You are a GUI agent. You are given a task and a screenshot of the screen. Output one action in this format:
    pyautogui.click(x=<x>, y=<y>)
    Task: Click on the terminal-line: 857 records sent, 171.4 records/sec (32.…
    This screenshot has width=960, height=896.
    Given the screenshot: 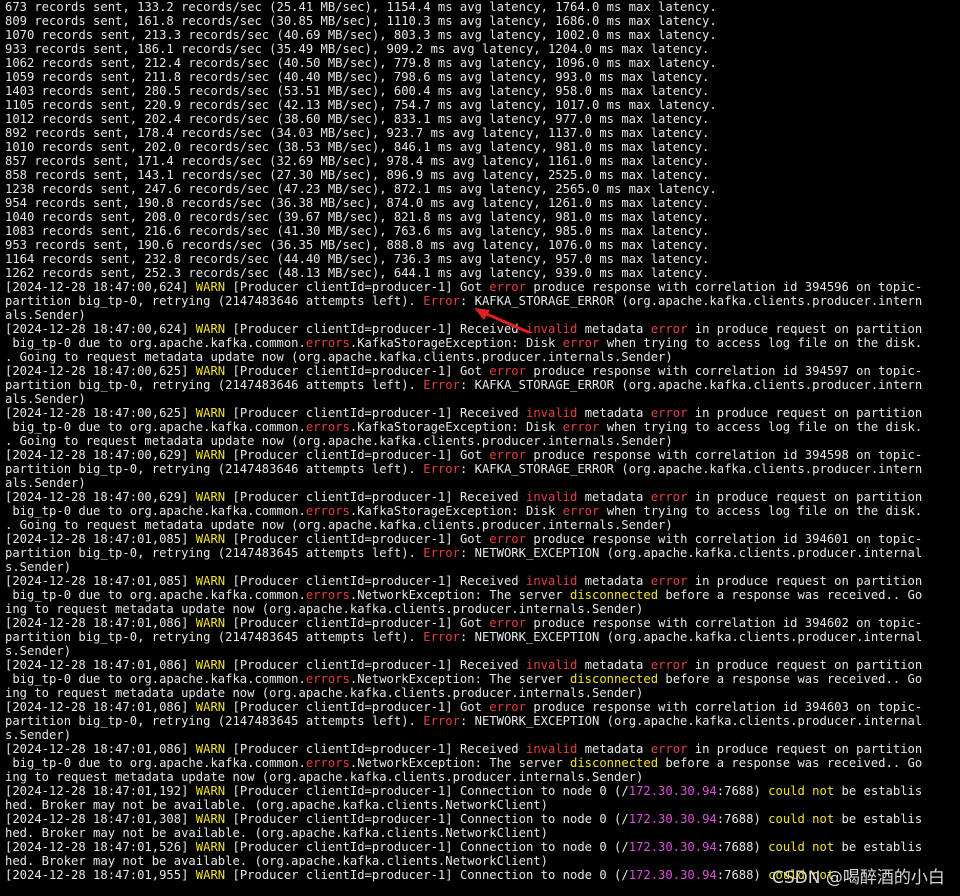 What is the action you would take?
    pyautogui.click(x=357, y=161)
    